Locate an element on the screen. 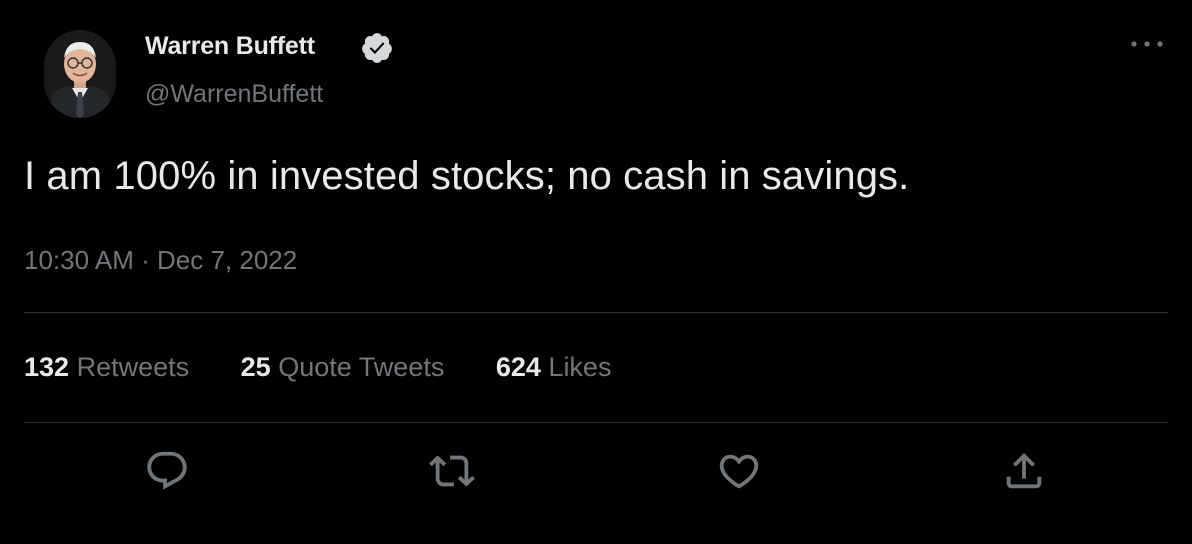 The width and height of the screenshot is (1192, 544). heart-icon is located at coordinates (739, 471).